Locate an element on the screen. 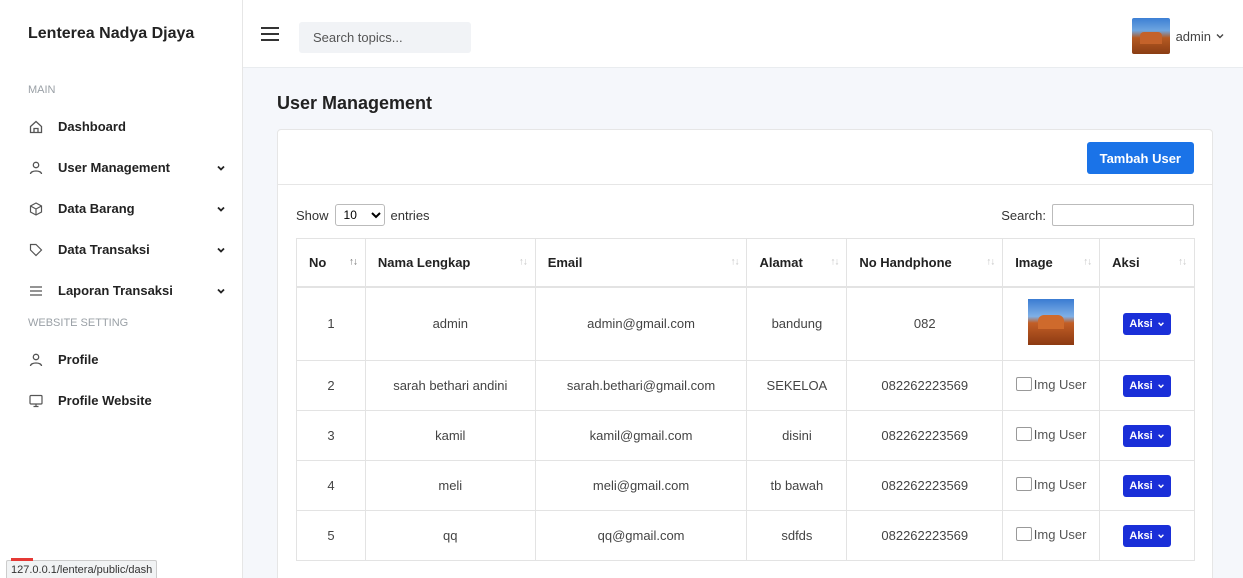 The height and width of the screenshot is (578, 1243). browser-status-url: 127.0.0.1/lentera/public/dash is located at coordinates (82, 568).